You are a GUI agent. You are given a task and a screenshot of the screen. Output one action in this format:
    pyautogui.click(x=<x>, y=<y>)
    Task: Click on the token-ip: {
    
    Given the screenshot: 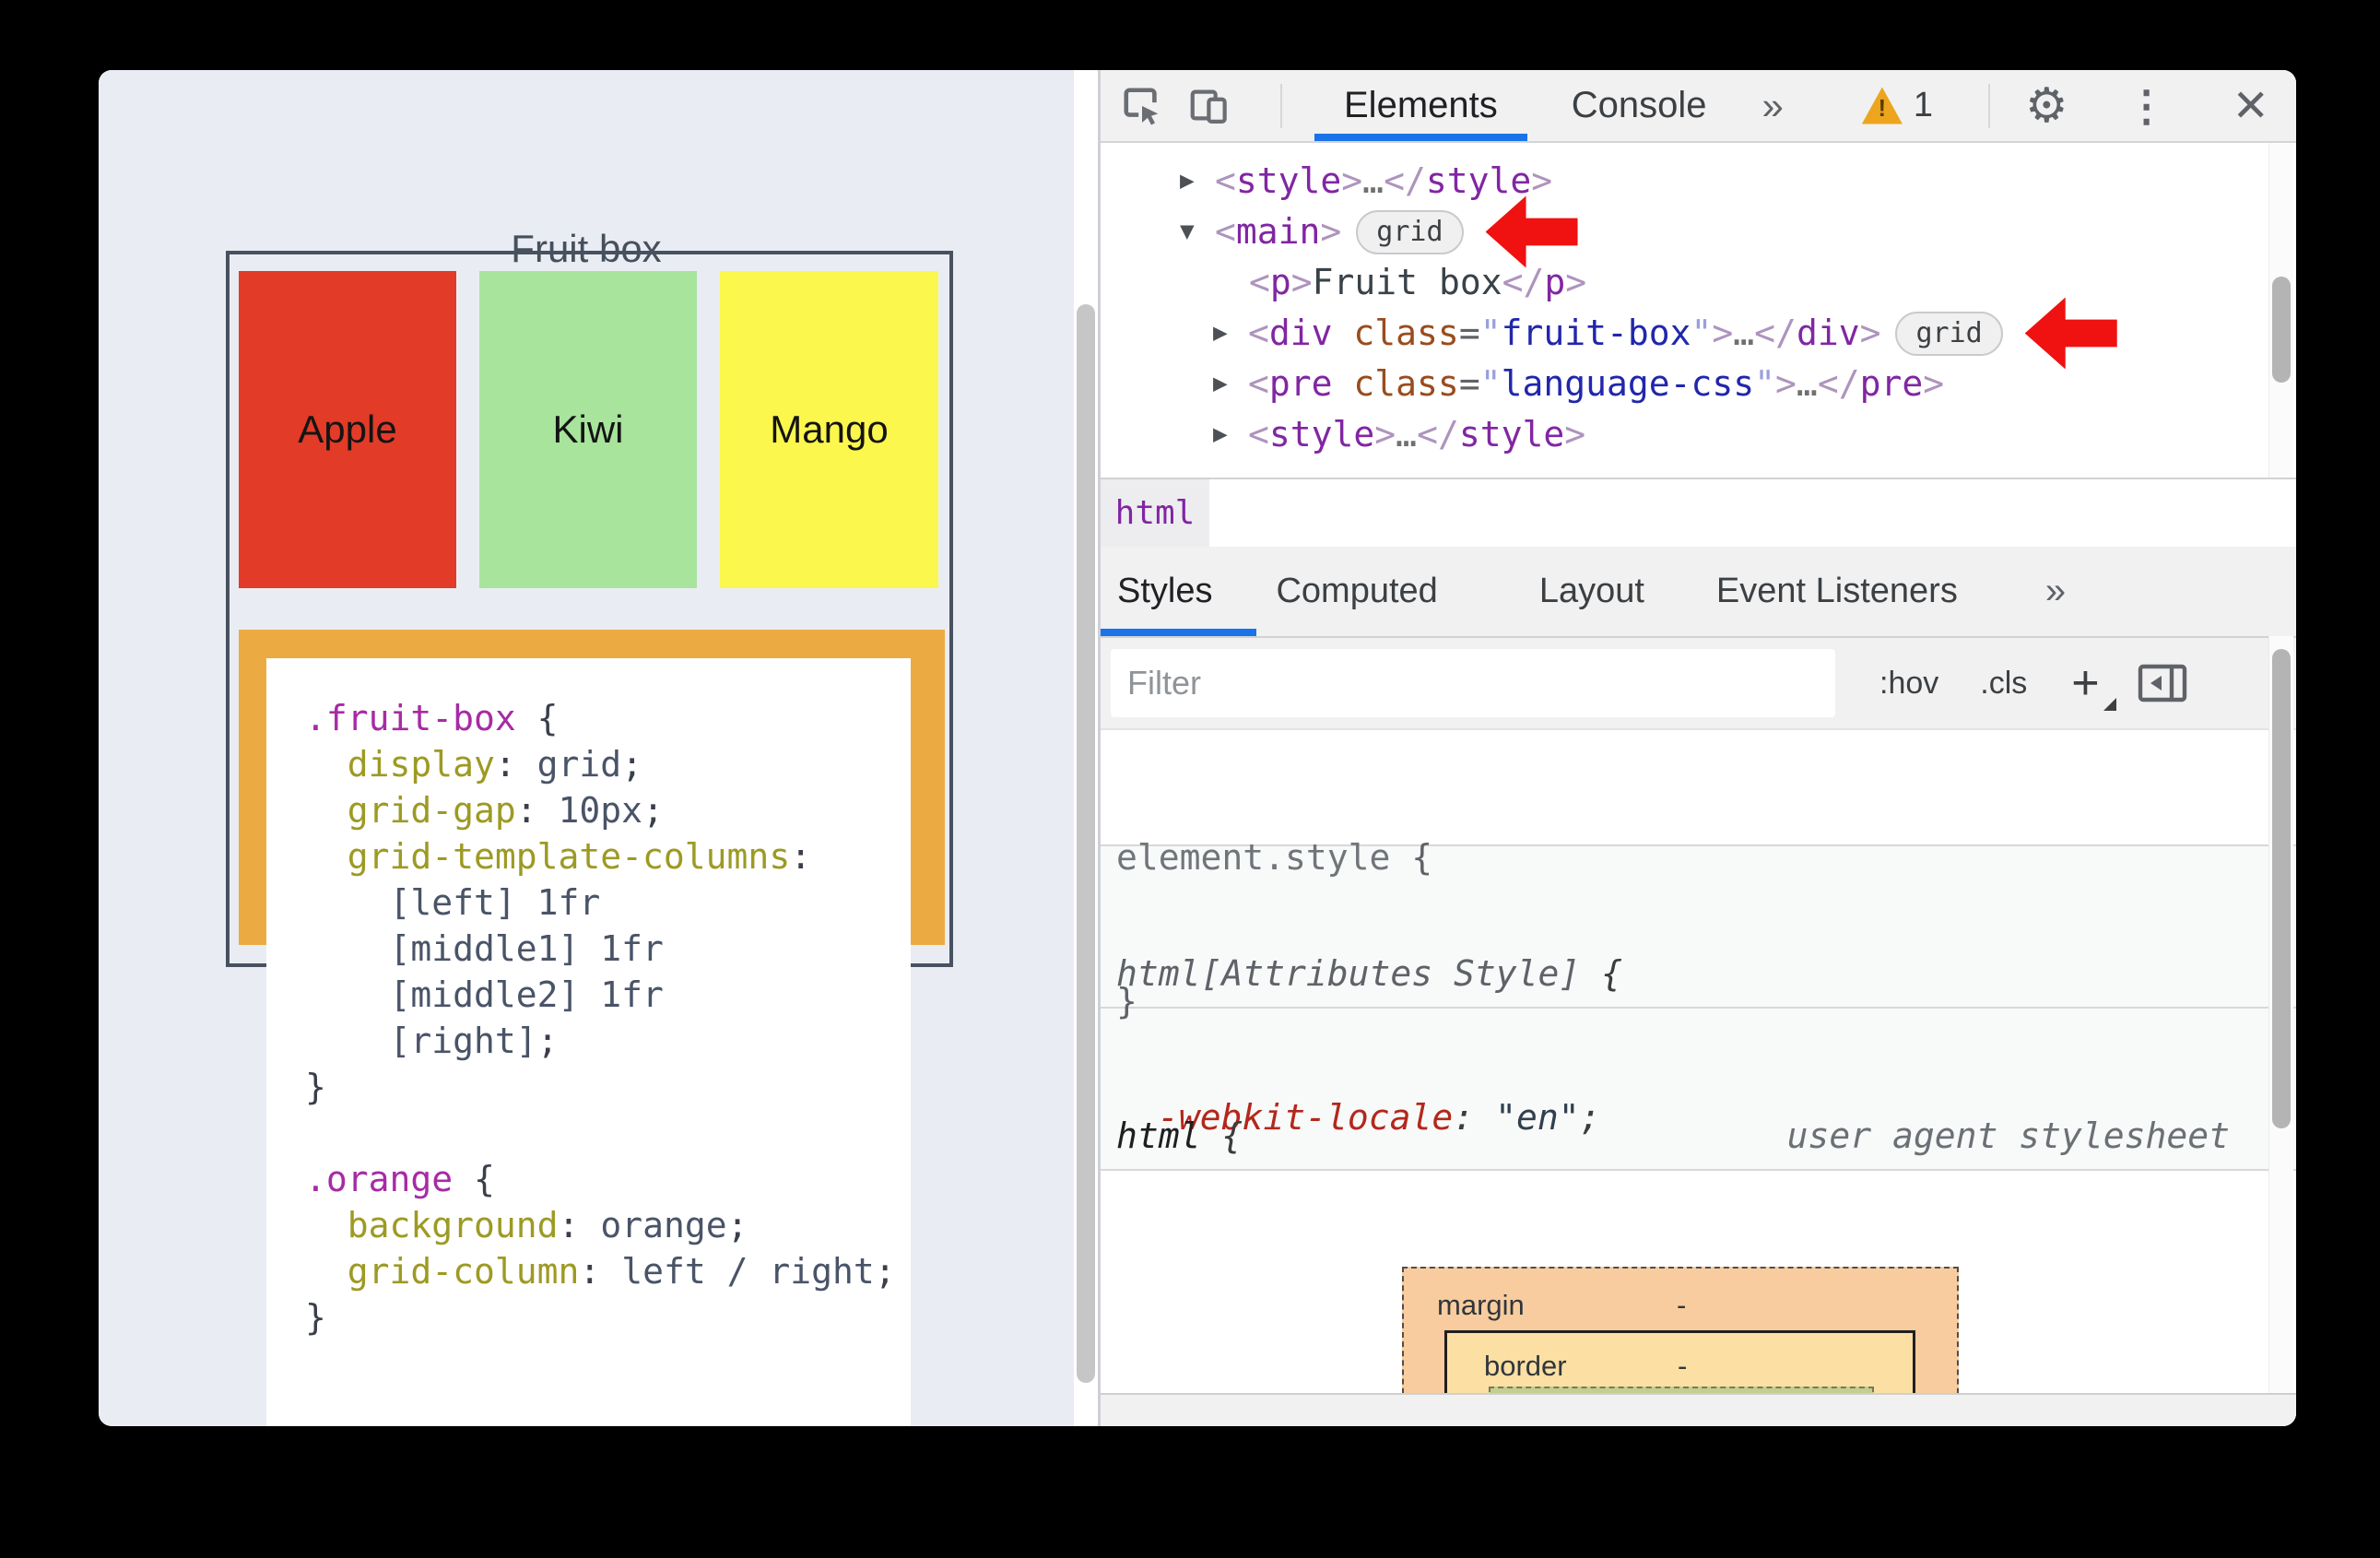 What is the action you would take?
    pyautogui.click(x=1601, y=973)
    